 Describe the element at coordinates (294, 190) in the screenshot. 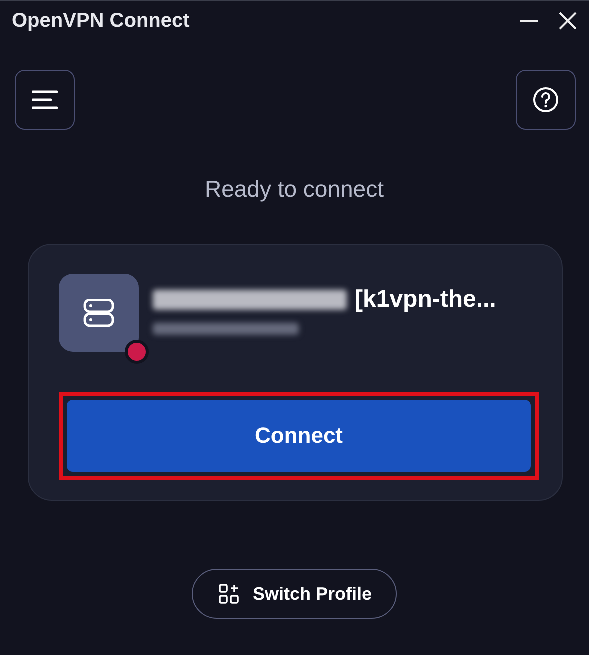

I see `connection-status: Ready to connect` at that location.